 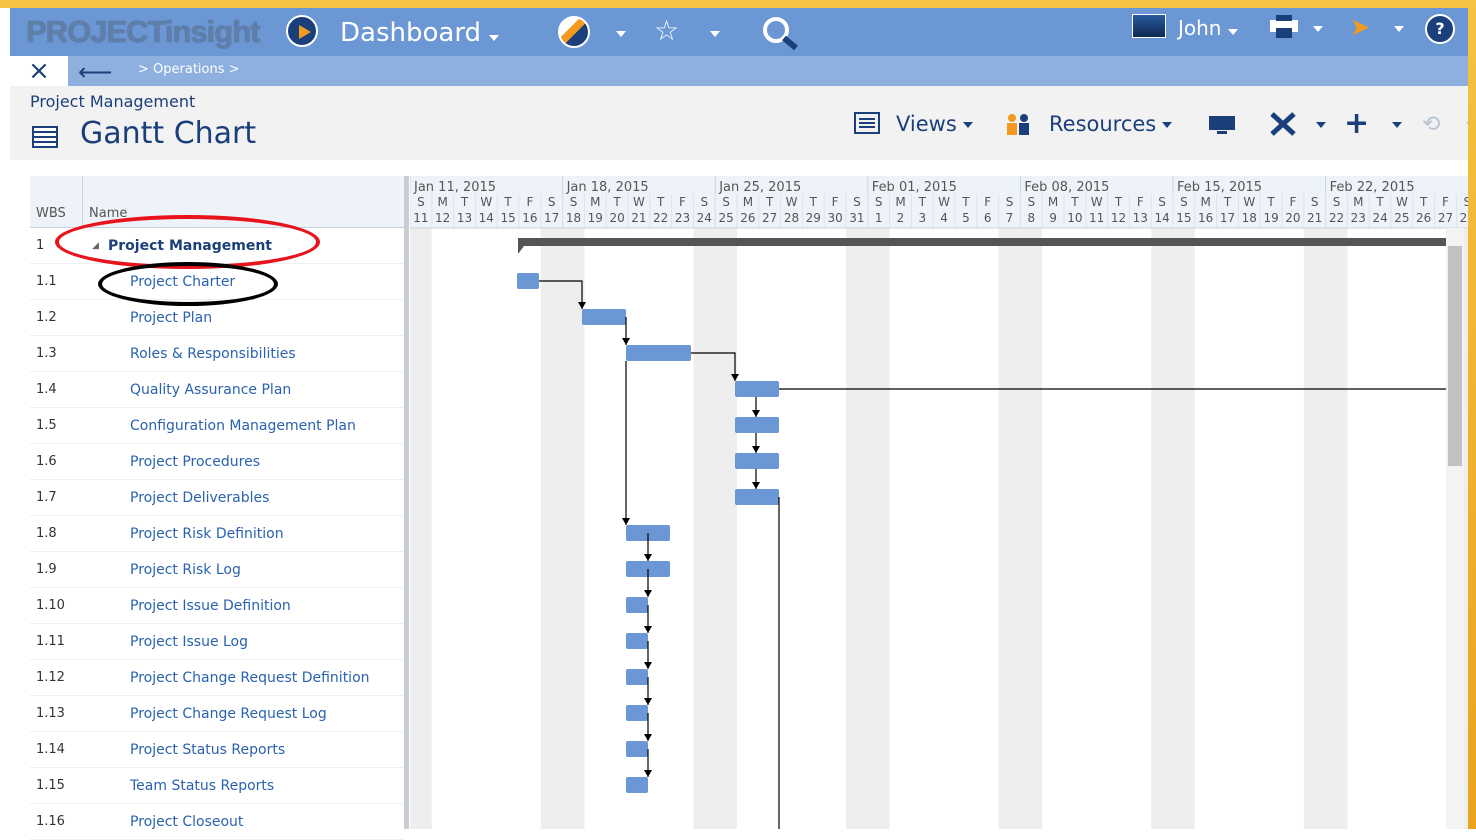 What do you see at coordinates (213, 354) in the screenshot?
I see `task-name: Roles & Responsibilities` at bounding box center [213, 354].